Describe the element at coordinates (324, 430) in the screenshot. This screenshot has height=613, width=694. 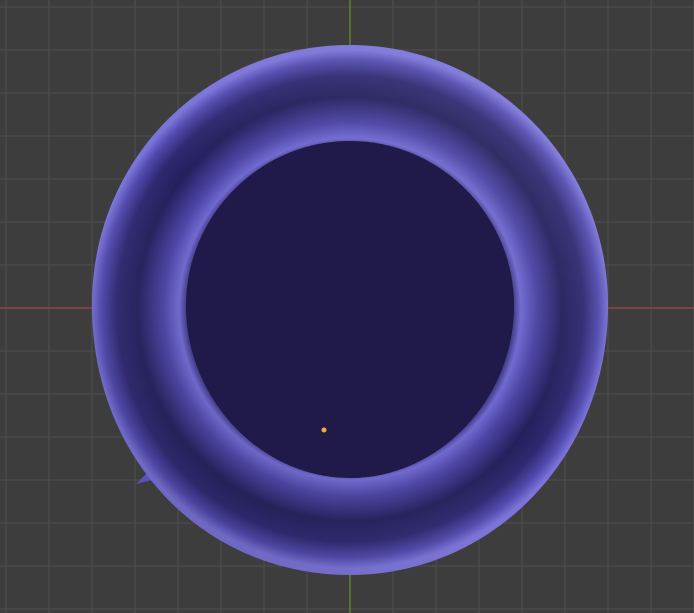
I see `object-origin-point` at that location.